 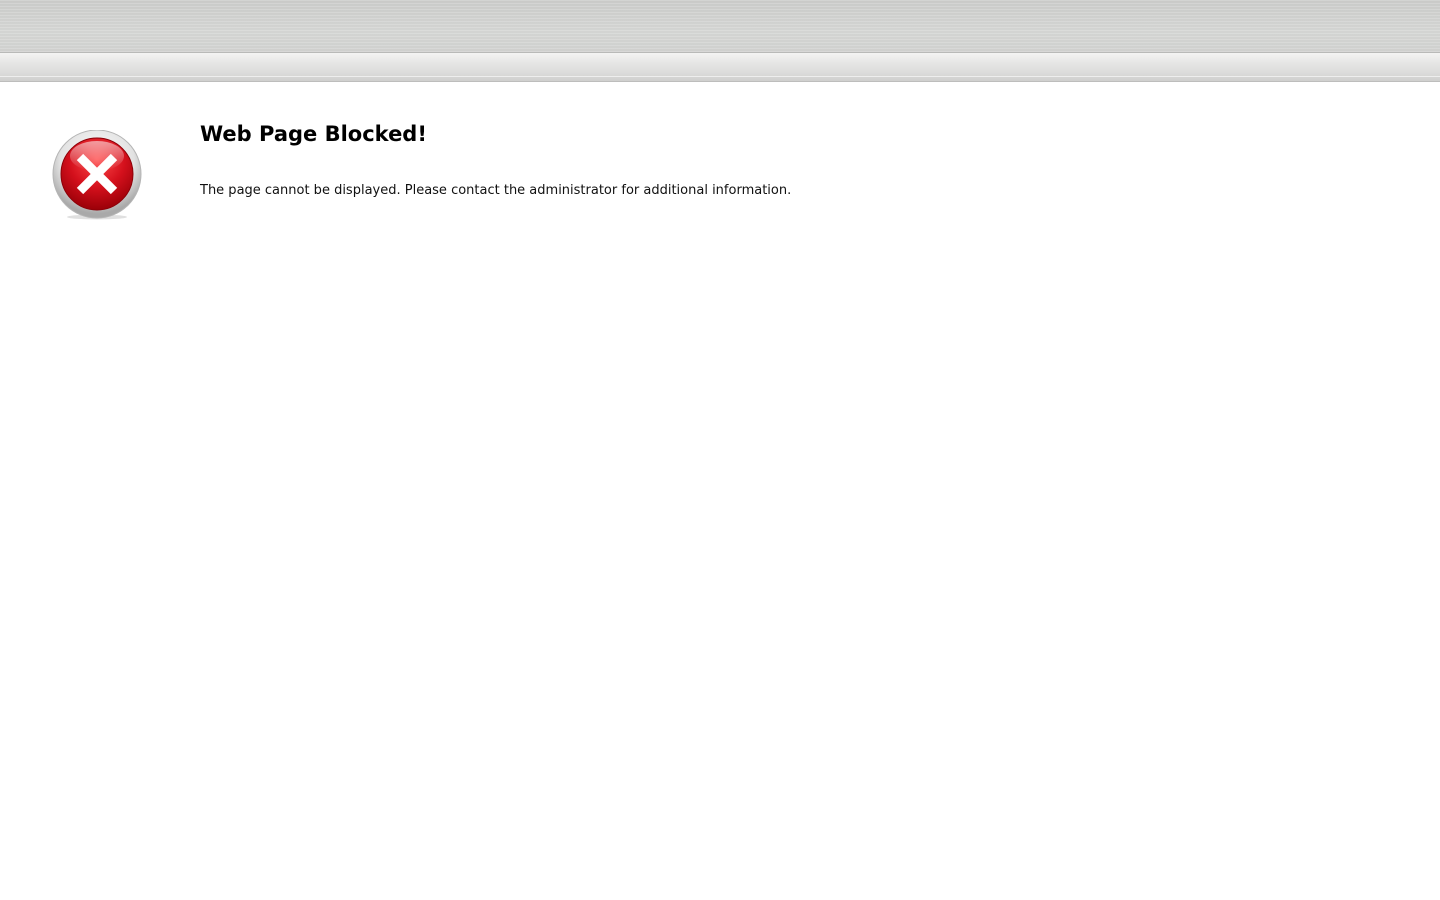 What do you see at coordinates (313, 134) in the screenshot?
I see `page-title: Web Page Blocked!` at bounding box center [313, 134].